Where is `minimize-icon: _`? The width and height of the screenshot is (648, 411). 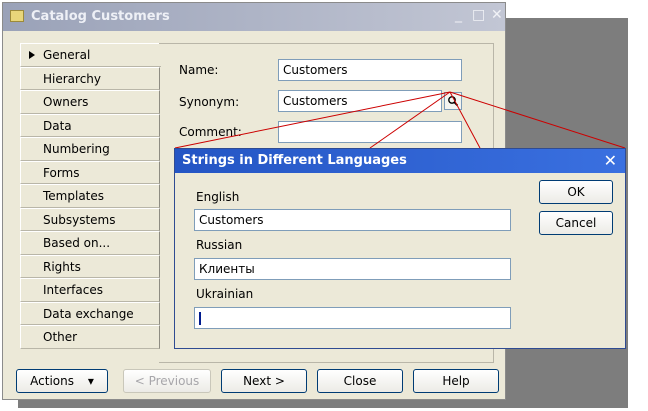 minimize-icon: _ is located at coordinates (458, 15).